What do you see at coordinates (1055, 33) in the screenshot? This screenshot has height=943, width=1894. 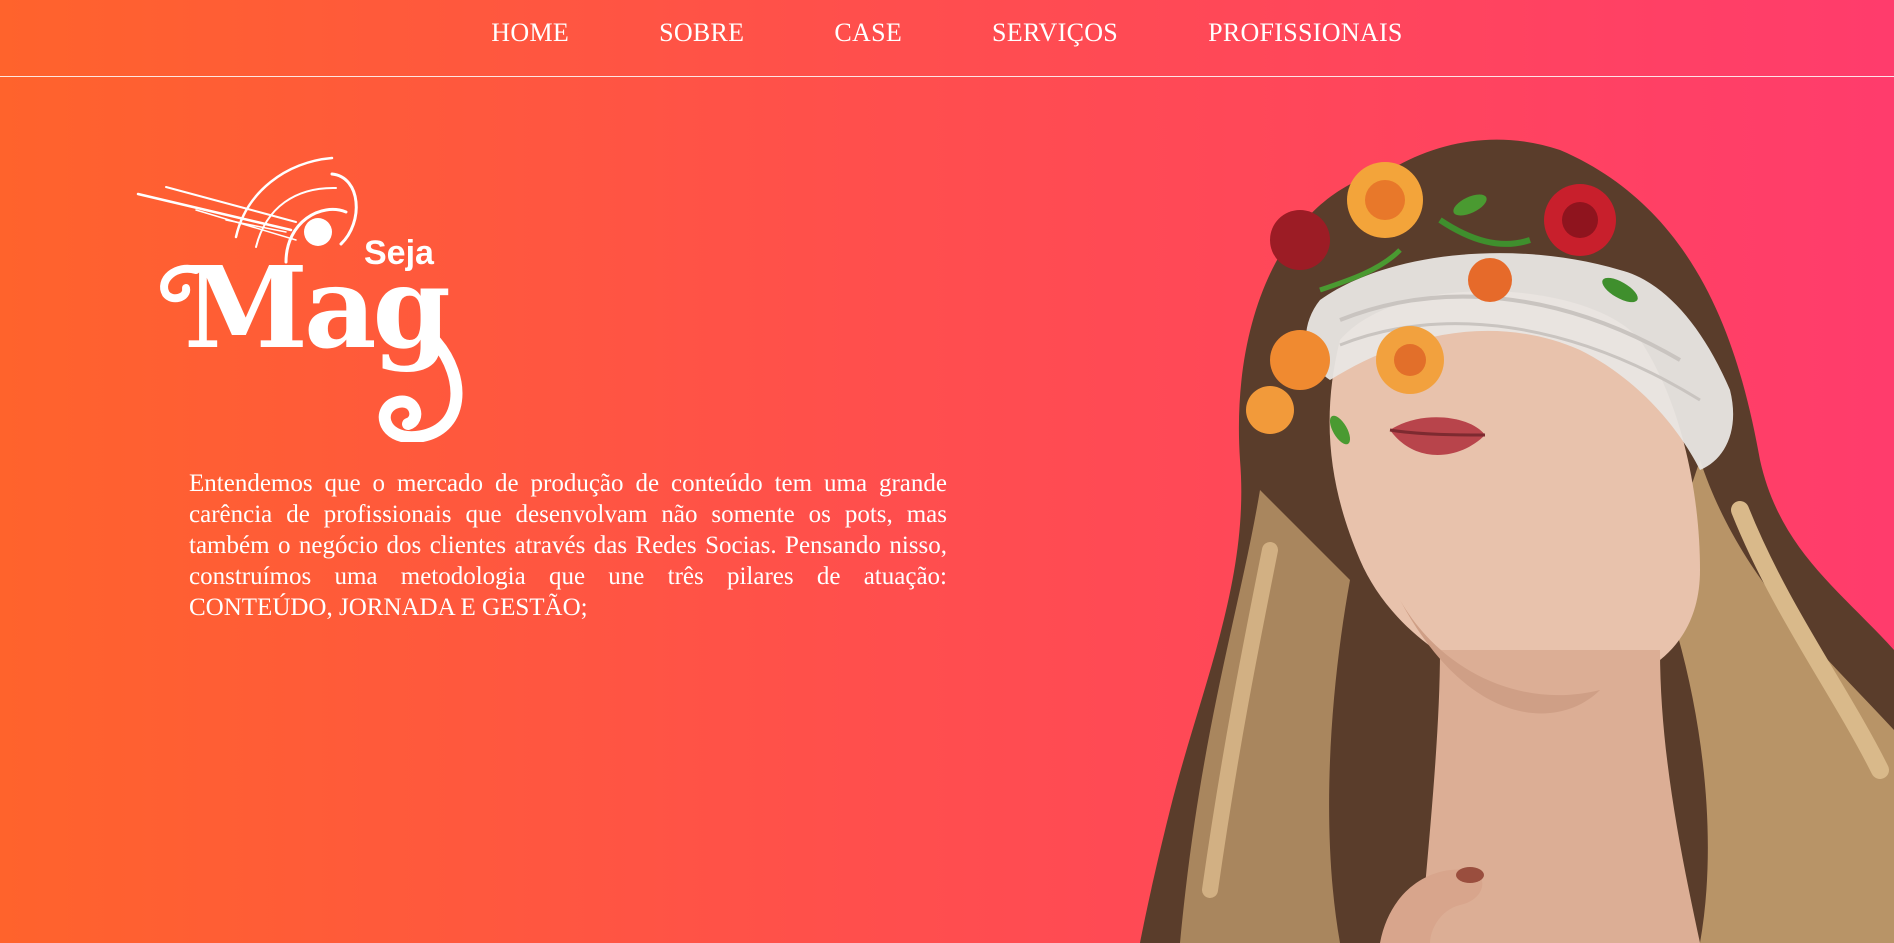 I see `nav-servicos-link: SERVIÇOS` at bounding box center [1055, 33].